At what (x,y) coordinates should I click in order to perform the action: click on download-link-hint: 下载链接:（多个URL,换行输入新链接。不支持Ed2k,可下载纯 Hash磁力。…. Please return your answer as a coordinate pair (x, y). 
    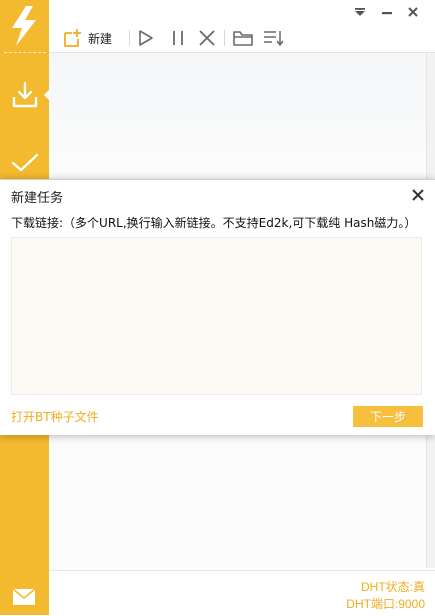
    Looking at the image, I should click on (214, 223).